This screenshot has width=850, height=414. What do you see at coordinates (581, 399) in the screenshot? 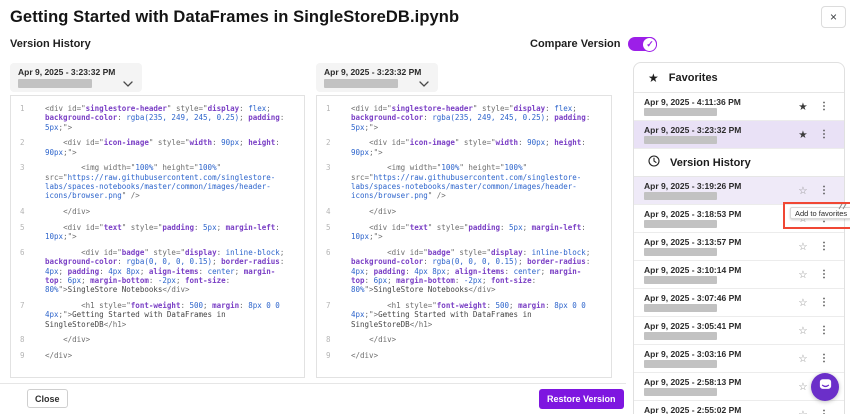
I see `restore-version-button: Restore Version` at bounding box center [581, 399].